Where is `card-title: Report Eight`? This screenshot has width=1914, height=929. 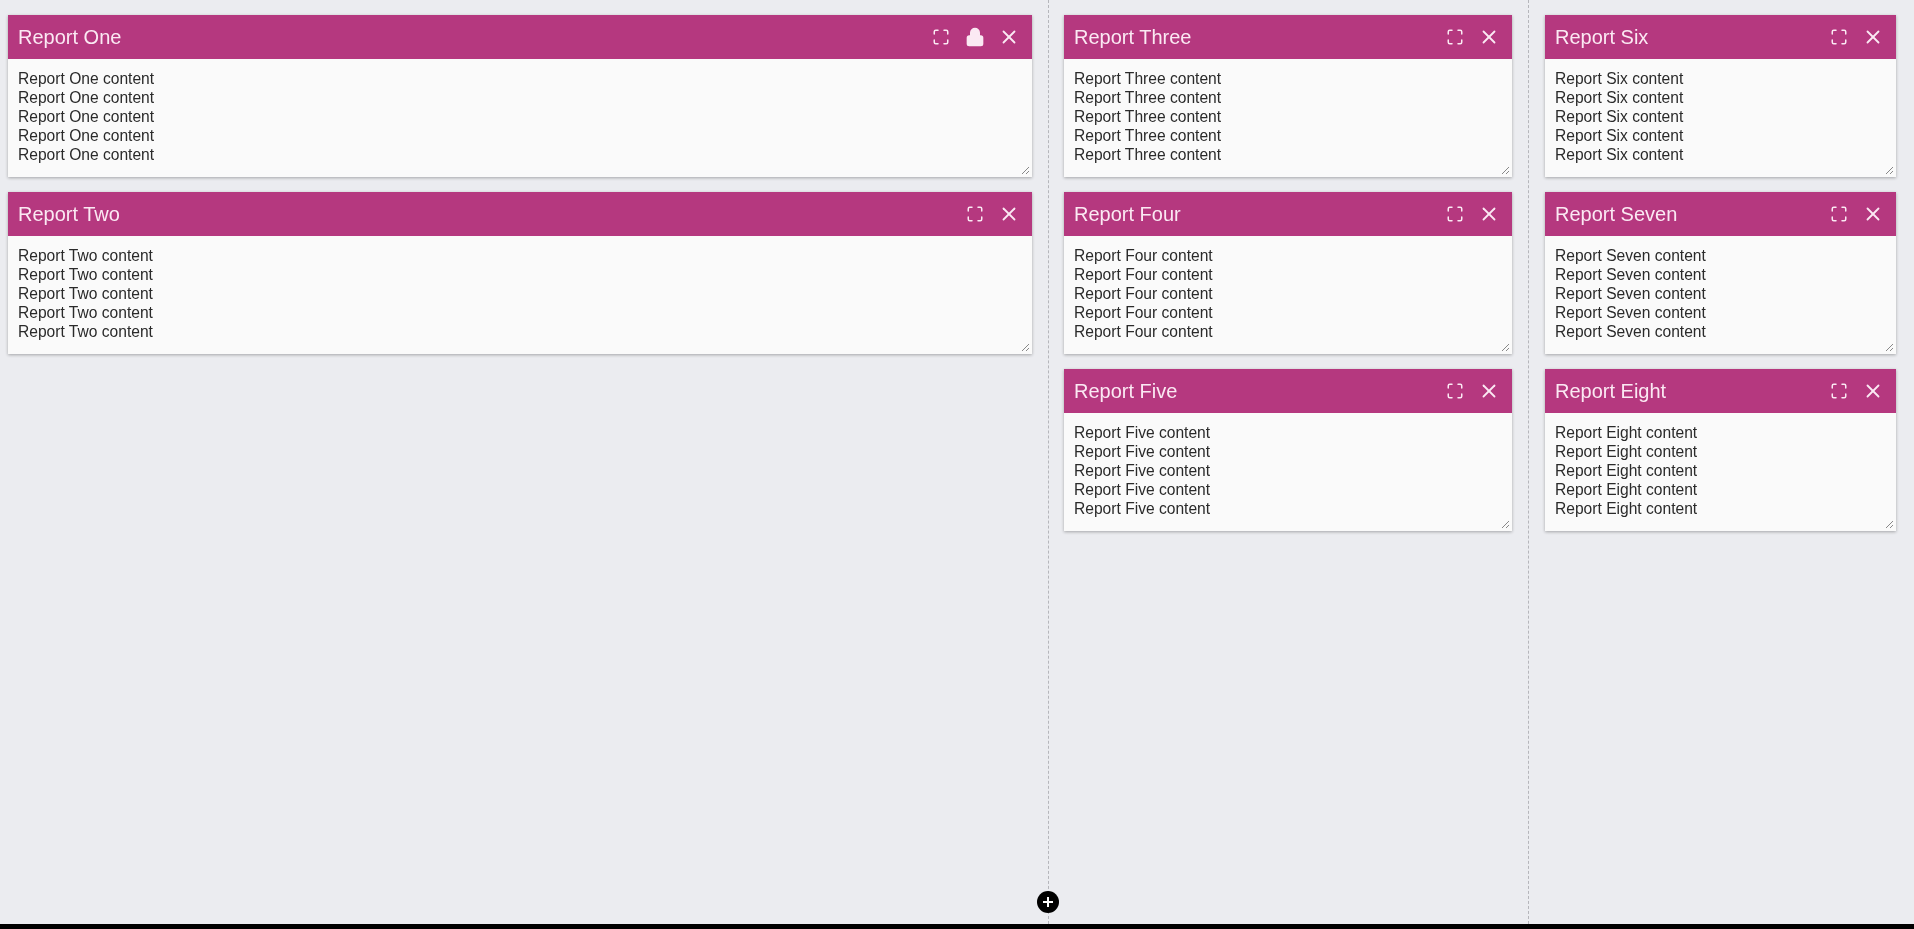 card-title: Report Eight is located at coordinates (1611, 391).